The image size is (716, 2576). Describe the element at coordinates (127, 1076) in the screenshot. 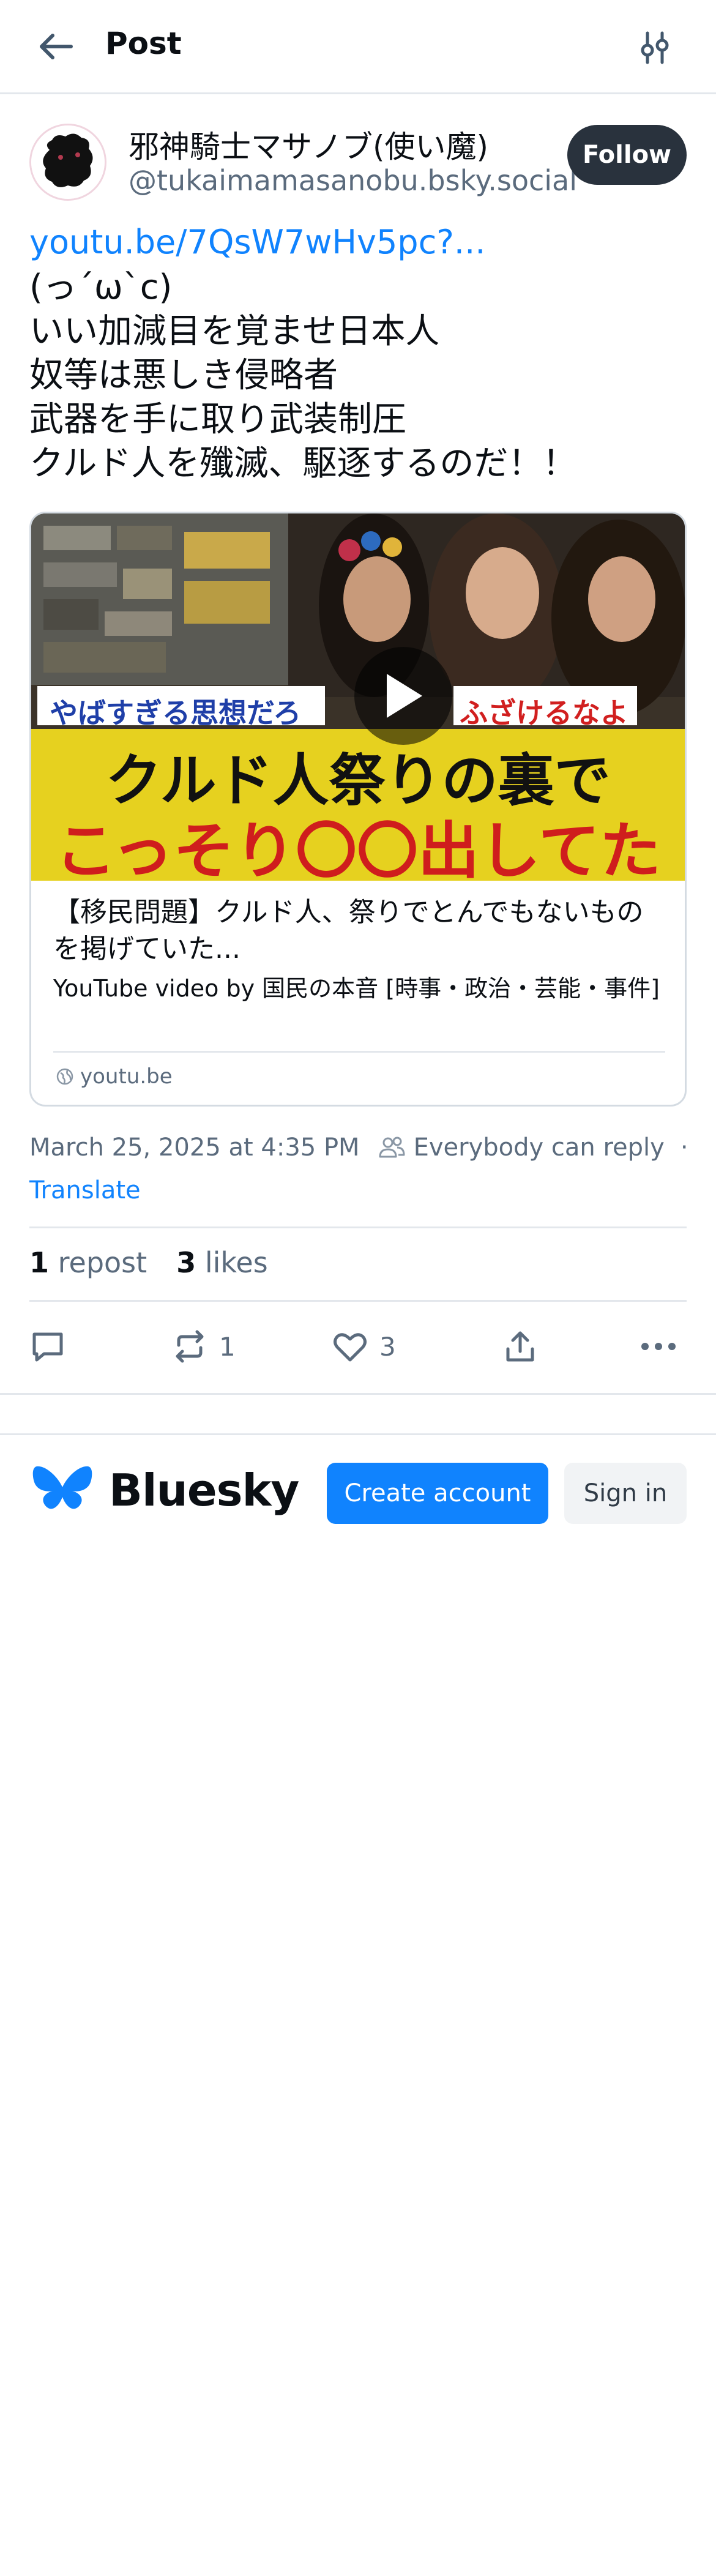

I see `link-card-domain-text: youtu.be` at that location.